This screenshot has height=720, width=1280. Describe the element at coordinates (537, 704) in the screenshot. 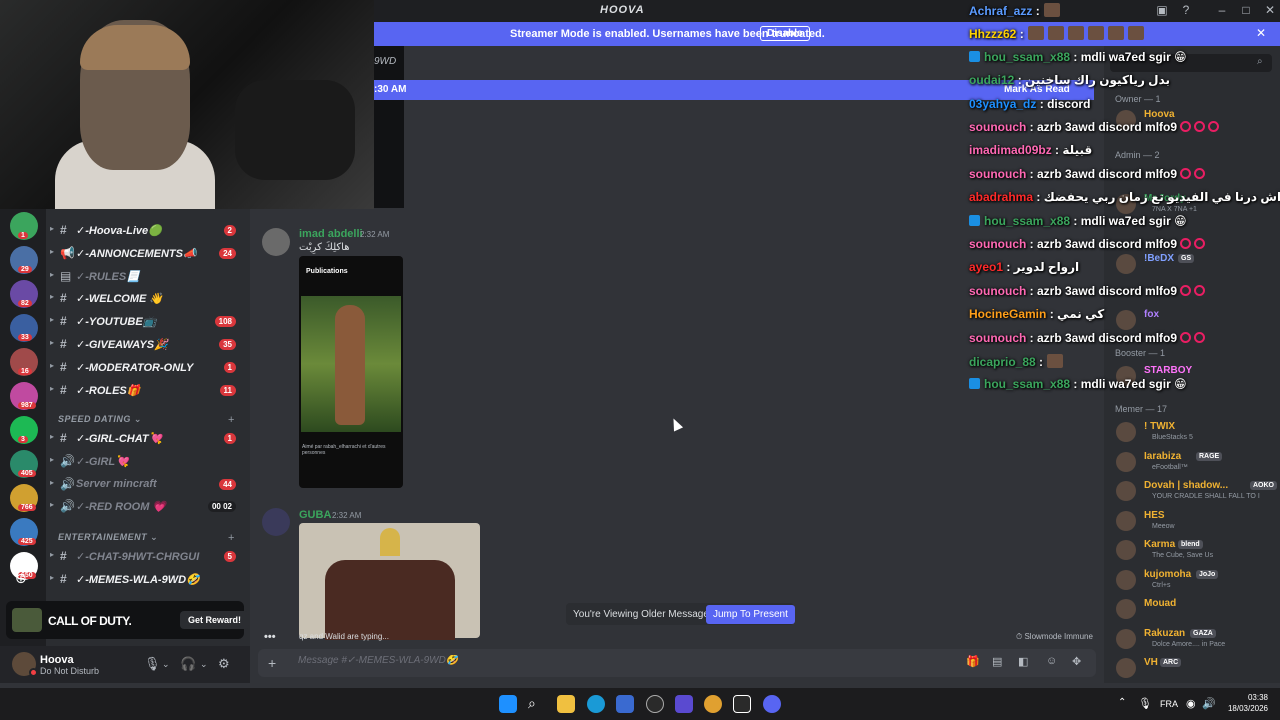

I see `search-icon: ⌕` at that location.